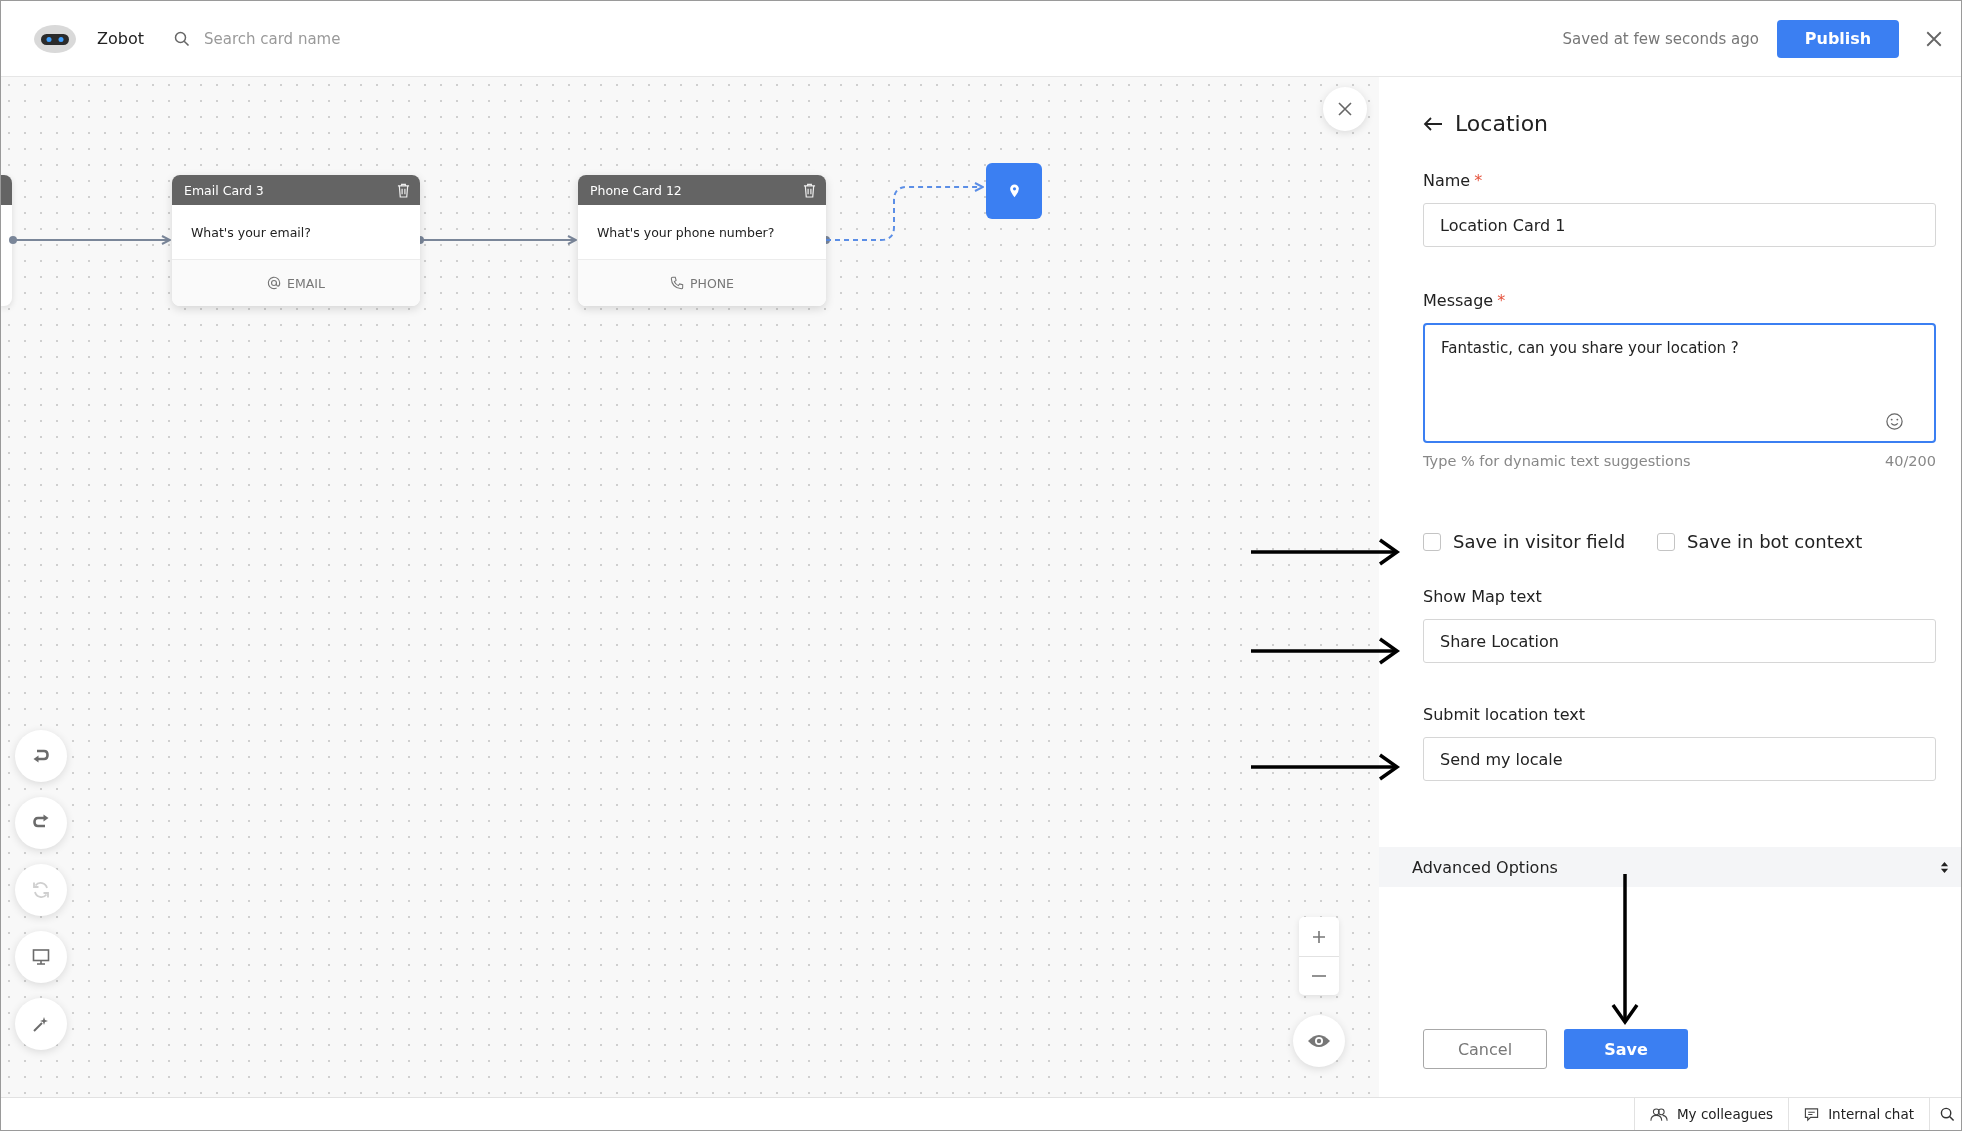  What do you see at coordinates (41, 756) in the screenshot?
I see `undo-button` at bounding box center [41, 756].